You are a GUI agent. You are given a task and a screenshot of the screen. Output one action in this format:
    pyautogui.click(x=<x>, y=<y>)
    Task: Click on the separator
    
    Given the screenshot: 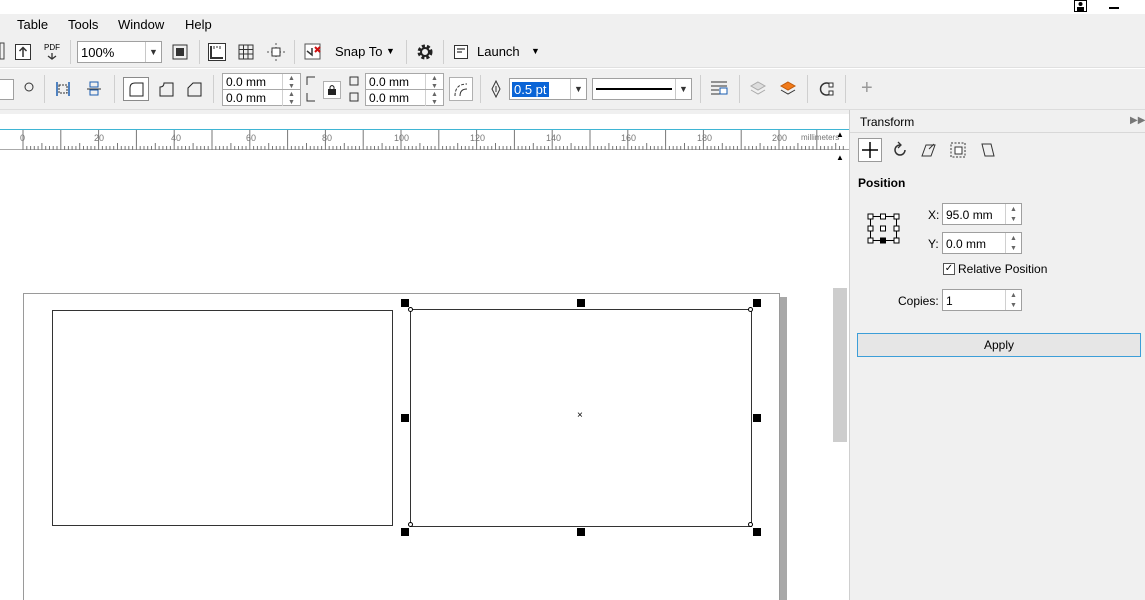 What is the action you would take?
    pyautogui.click(x=44, y=89)
    